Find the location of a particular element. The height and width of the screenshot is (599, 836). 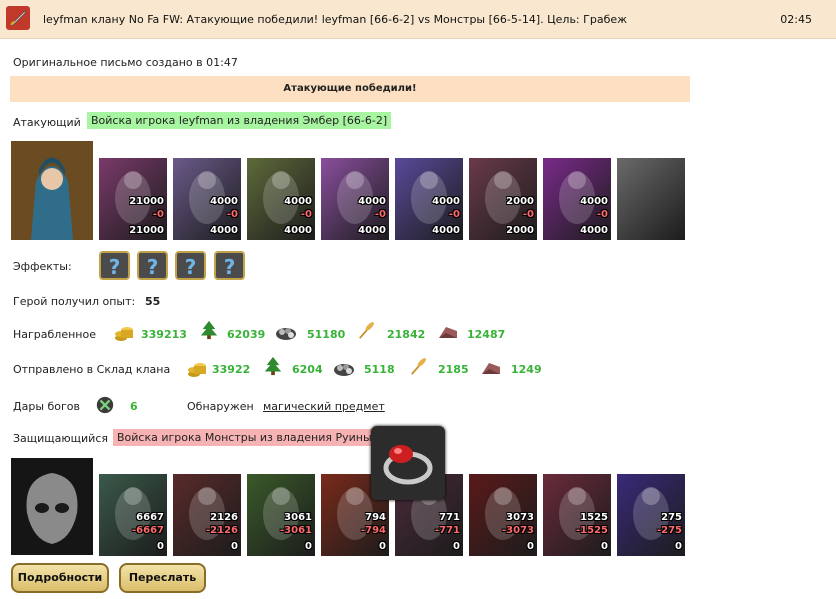

attacker-unit: 2000 -0 2000 is located at coordinates (503, 199).